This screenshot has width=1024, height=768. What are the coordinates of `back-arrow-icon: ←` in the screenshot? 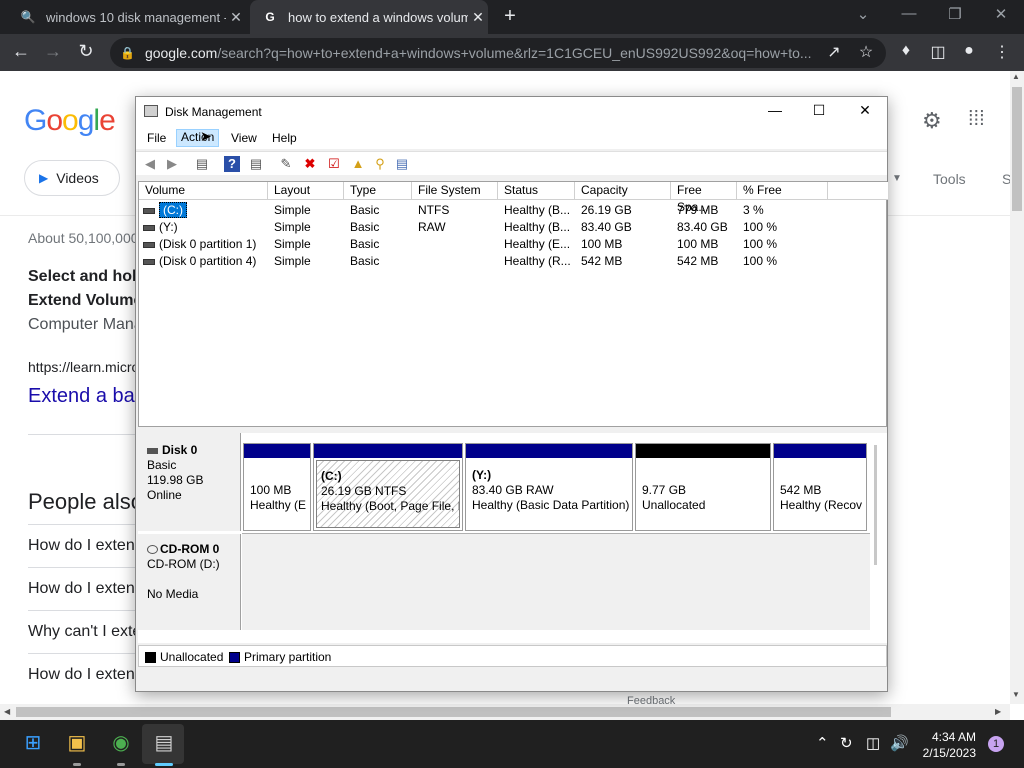 It's located at (21, 51).